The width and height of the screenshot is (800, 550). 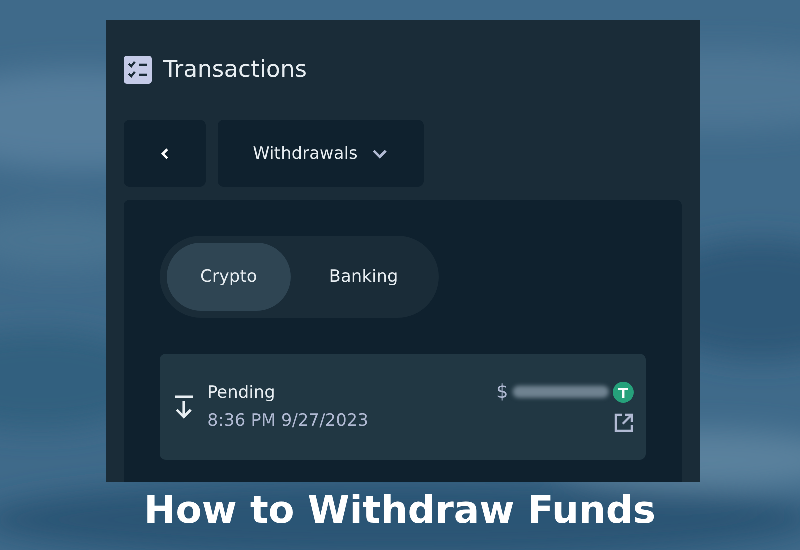 I want to click on caption: How to Withdraw Funds, so click(x=400, y=510).